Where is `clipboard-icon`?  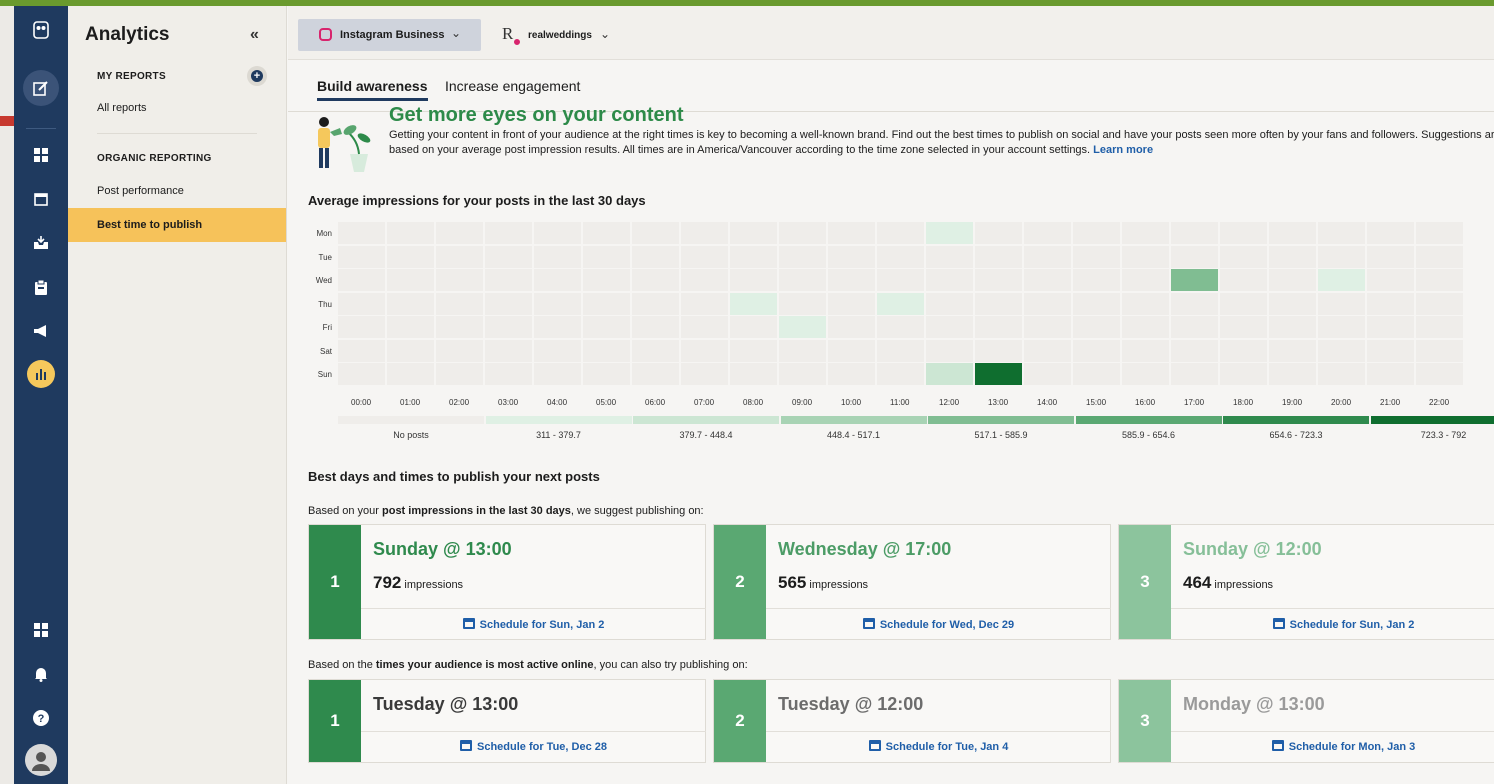 clipboard-icon is located at coordinates (41, 287).